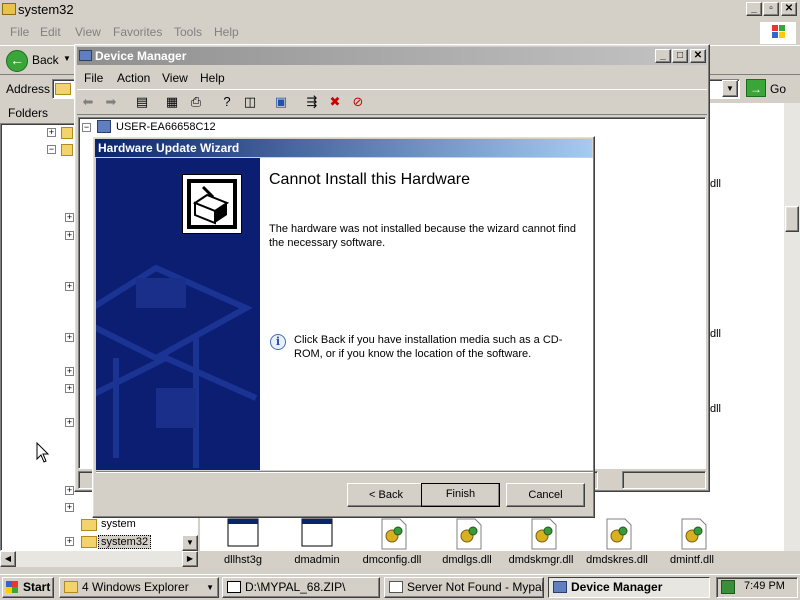 The image size is (800, 600). What do you see at coordinates (118, 524) in the screenshot?
I see `tree-item-system: system` at bounding box center [118, 524].